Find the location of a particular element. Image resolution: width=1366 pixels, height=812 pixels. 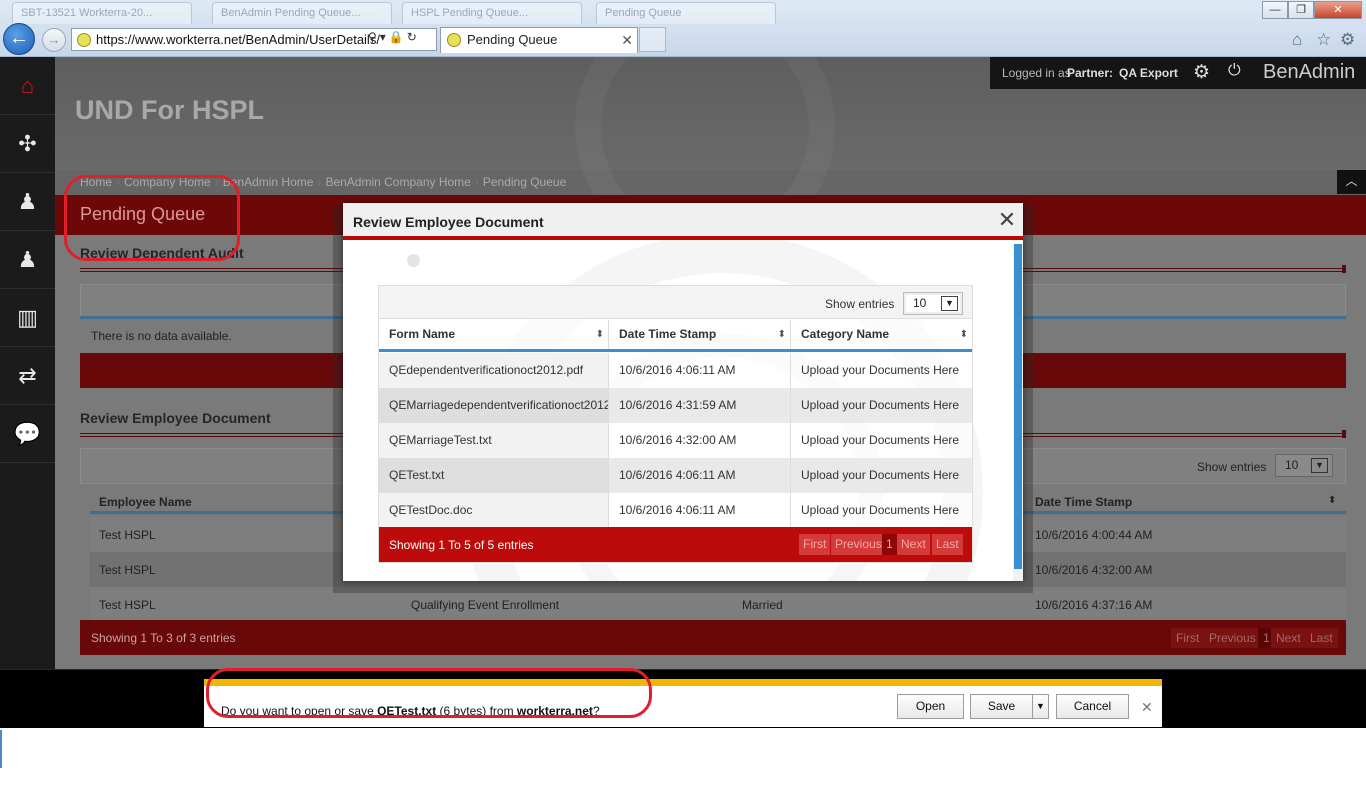

form-name-link: QEdependentverificationoct2012.pdf is located at coordinates (494, 370).